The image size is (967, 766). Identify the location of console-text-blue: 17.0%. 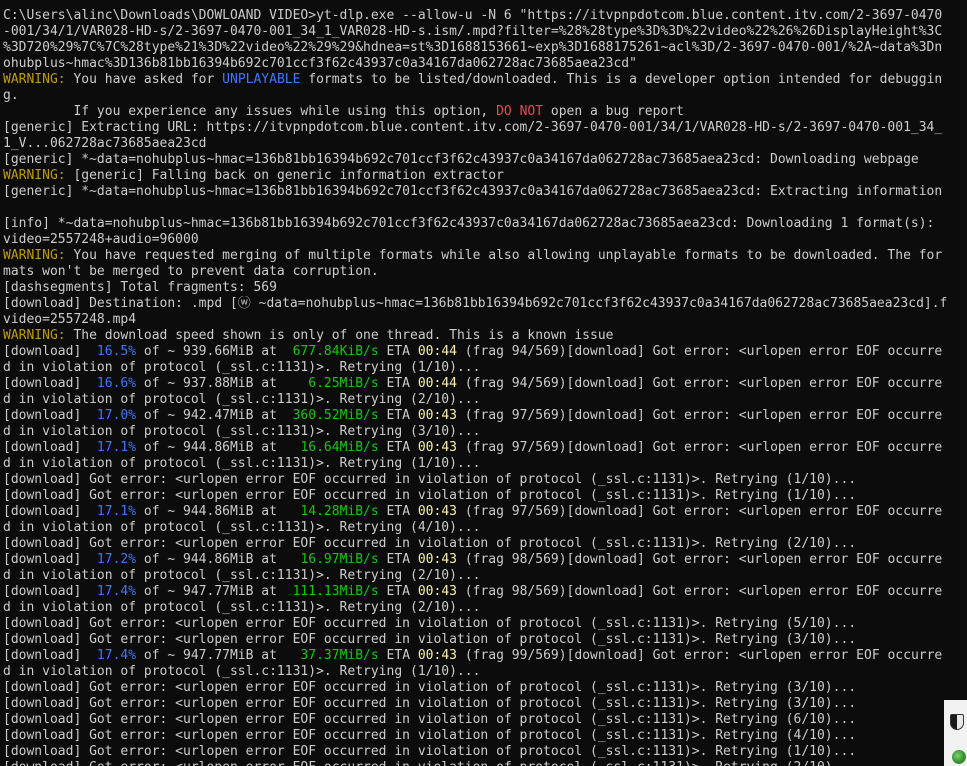
(116, 415).